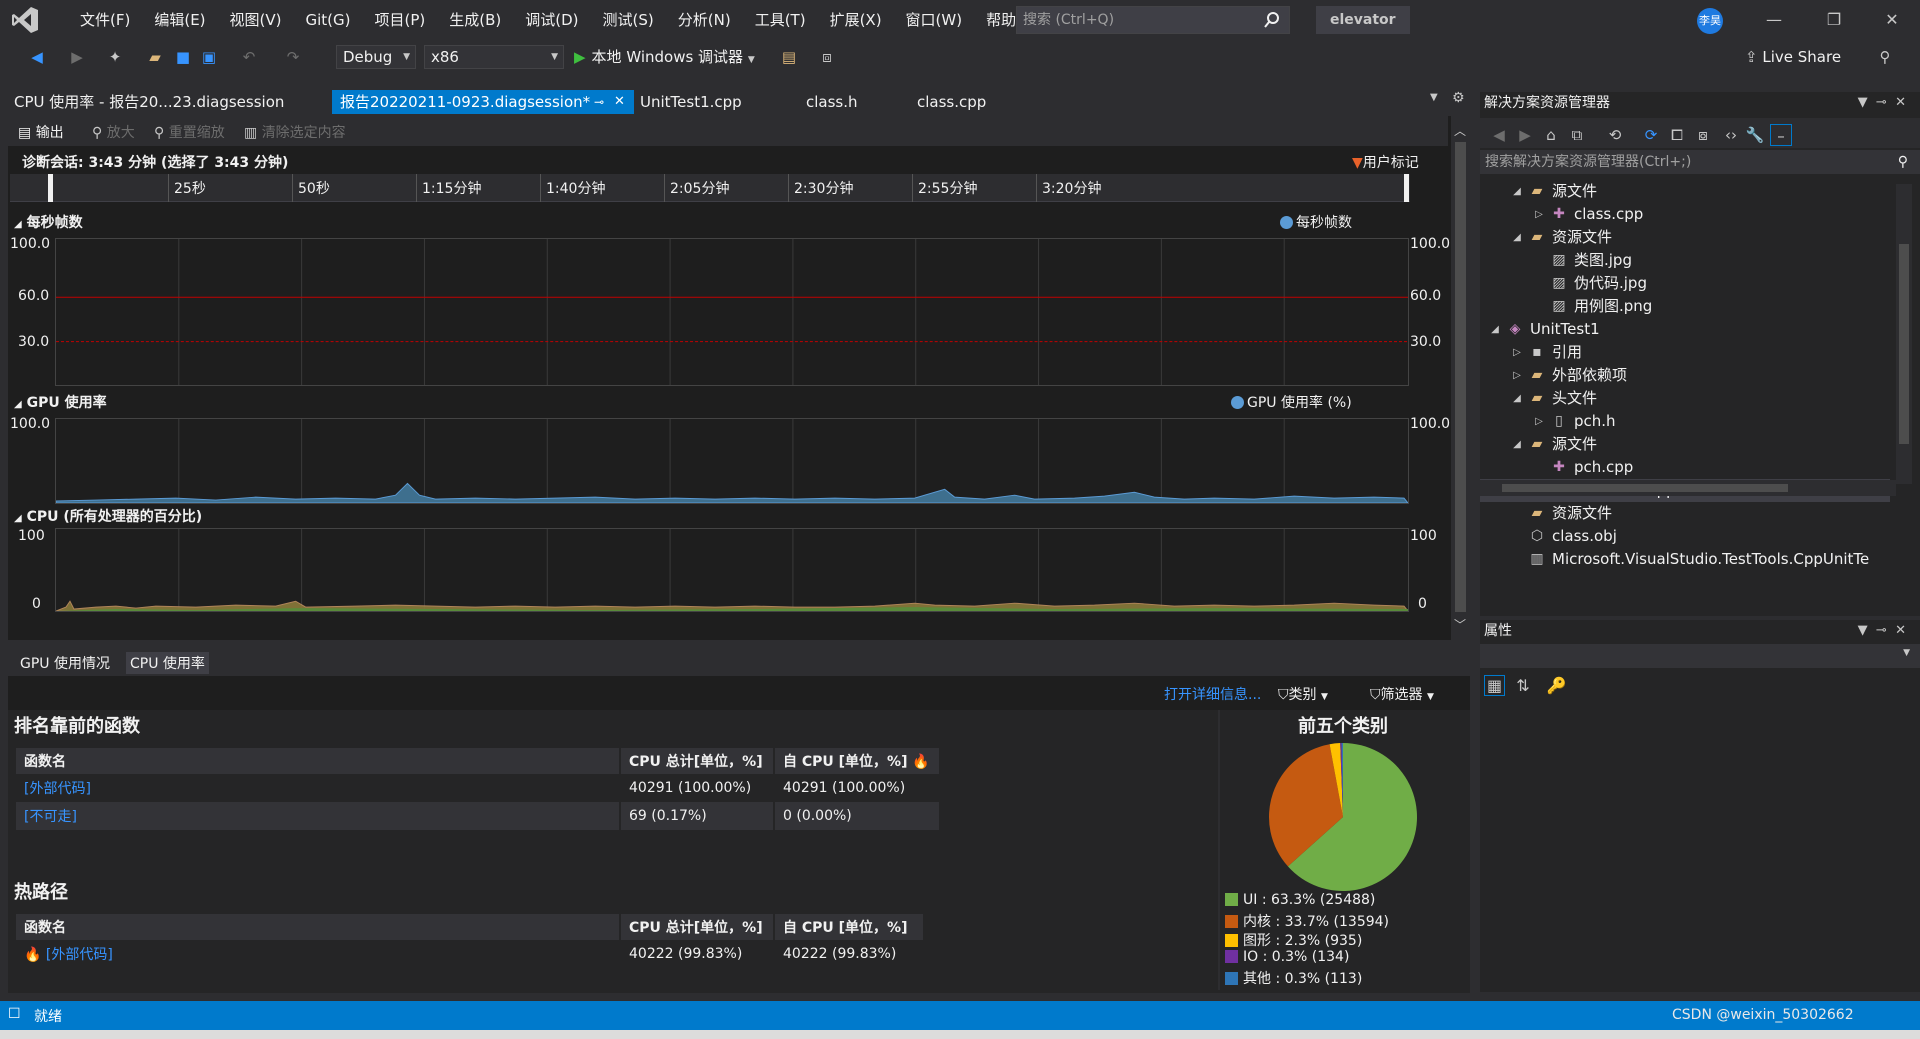  Describe the element at coordinates (951, 102) in the screenshot. I see `tab-class-cpp: class.cpp` at that location.